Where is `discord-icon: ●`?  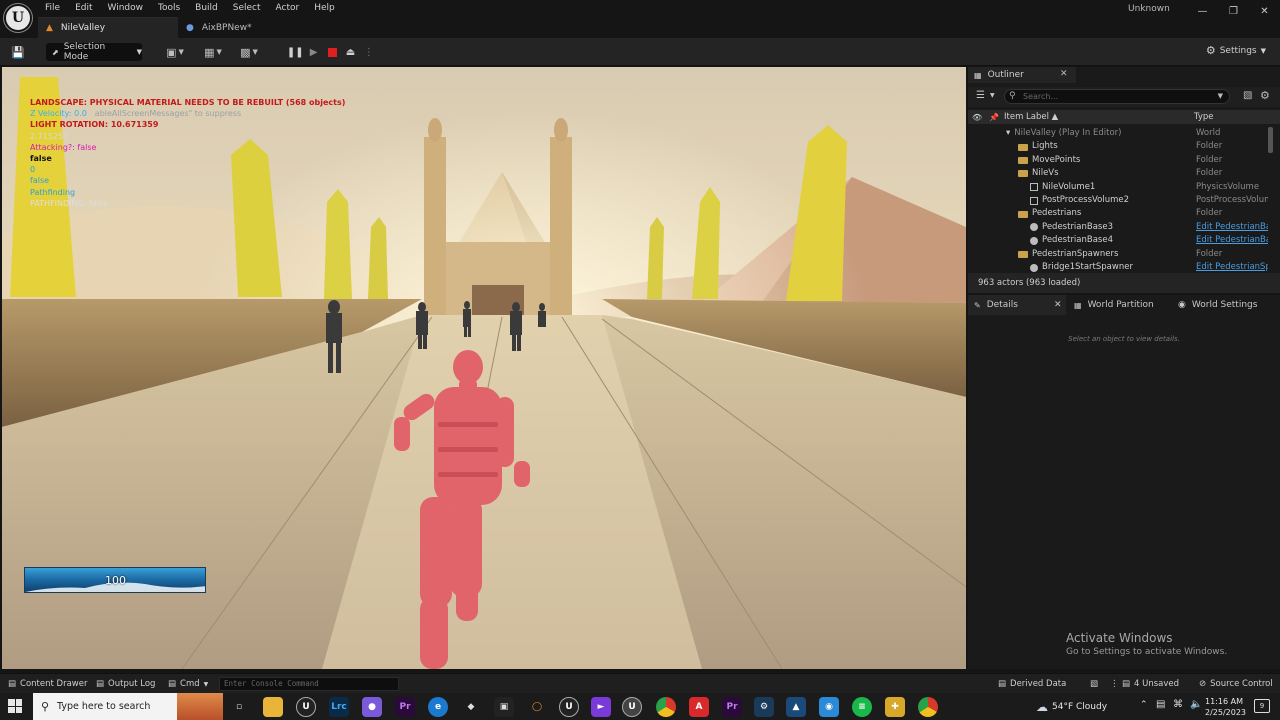 discord-icon: ● is located at coordinates (372, 707).